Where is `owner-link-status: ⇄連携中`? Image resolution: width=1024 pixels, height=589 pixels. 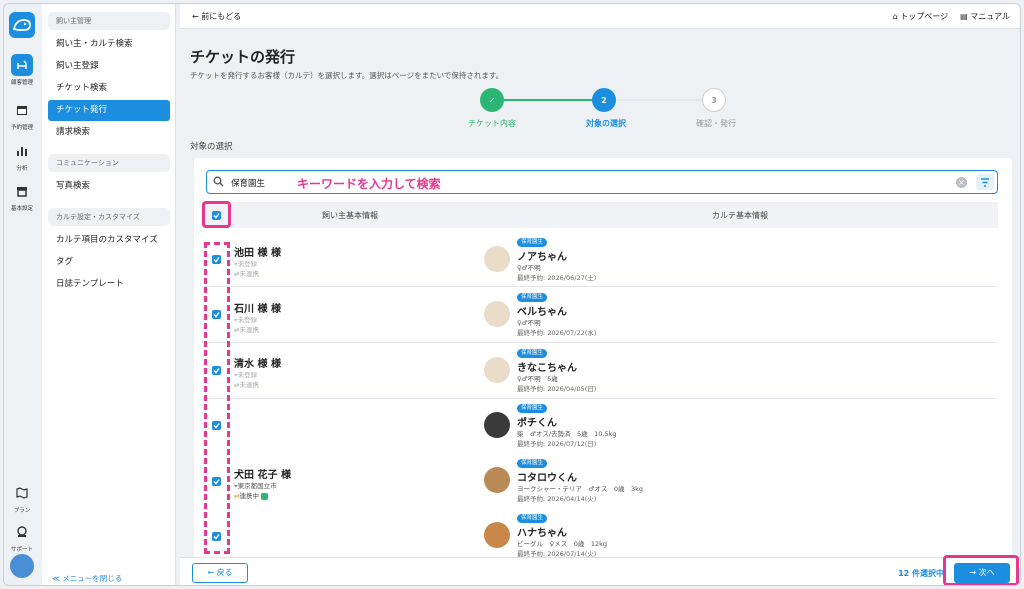
owner-link-status: ⇄連携中 is located at coordinates (251, 495).